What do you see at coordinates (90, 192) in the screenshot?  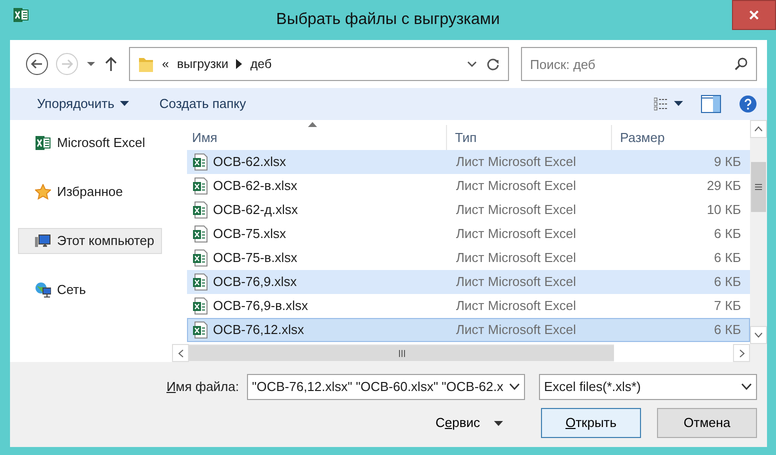 I see `sidebar-item: Избранное` at bounding box center [90, 192].